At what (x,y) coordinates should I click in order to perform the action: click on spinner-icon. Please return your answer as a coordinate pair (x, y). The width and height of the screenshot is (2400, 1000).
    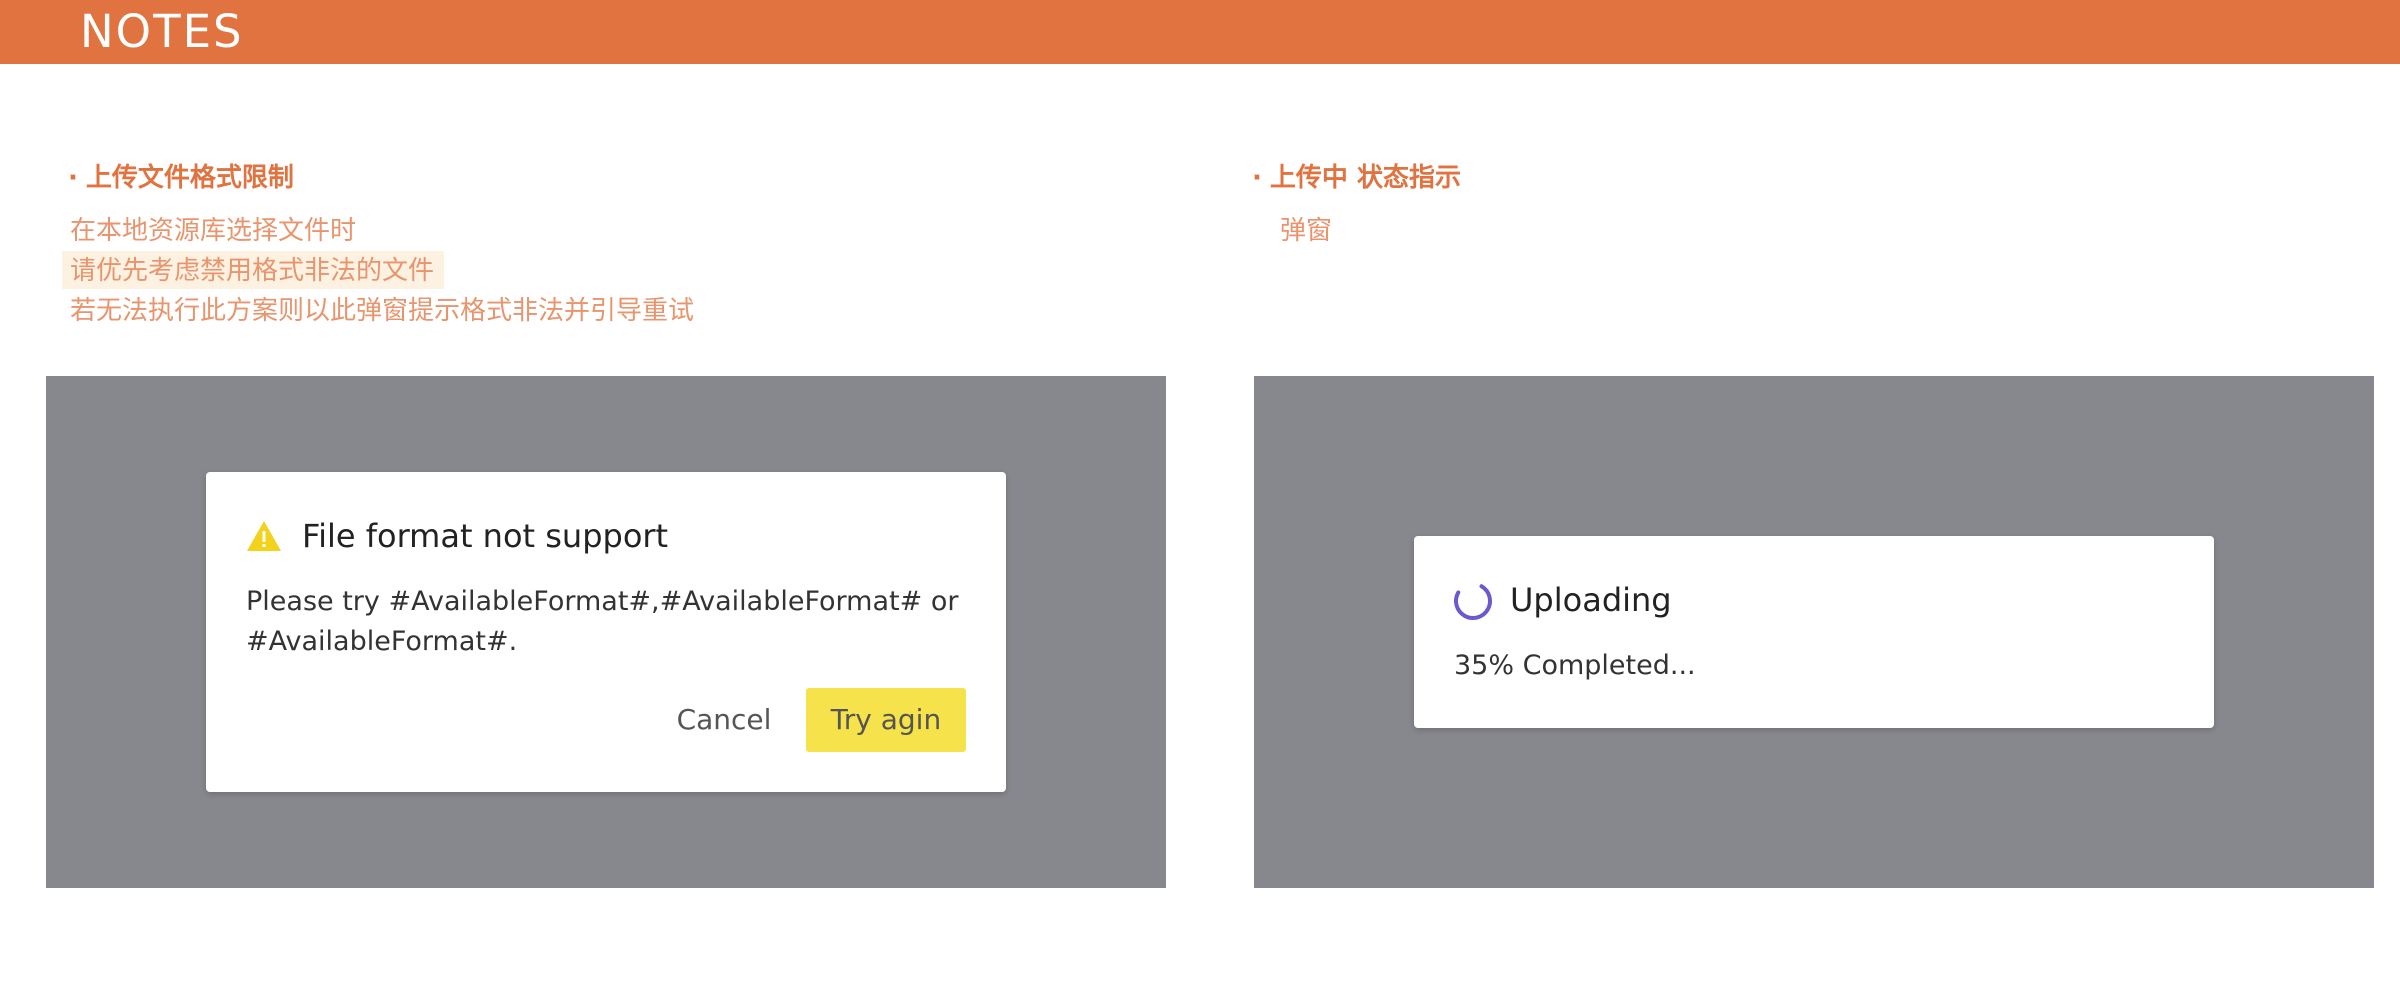
    Looking at the image, I should click on (1473, 600).